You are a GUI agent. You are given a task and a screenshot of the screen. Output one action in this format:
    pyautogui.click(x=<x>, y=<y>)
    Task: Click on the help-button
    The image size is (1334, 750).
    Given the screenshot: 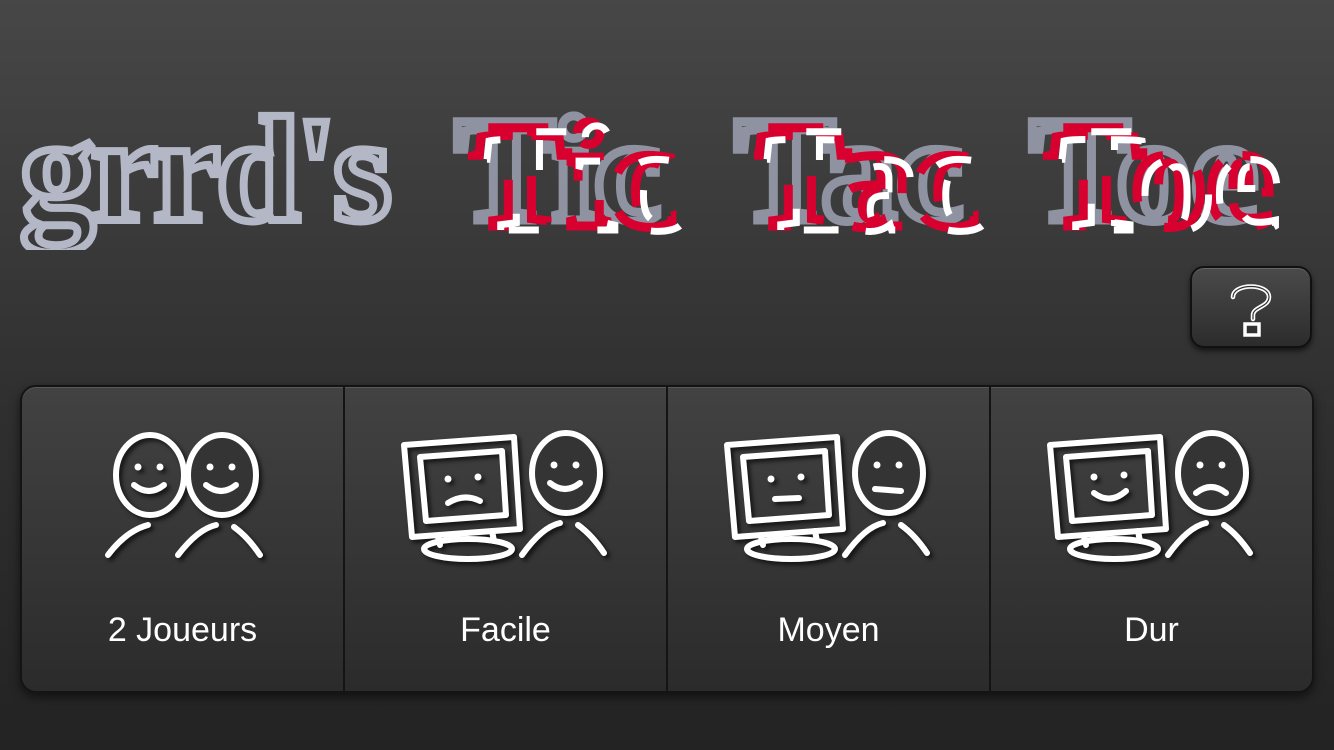 What is the action you would take?
    pyautogui.click(x=1251, y=307)
    